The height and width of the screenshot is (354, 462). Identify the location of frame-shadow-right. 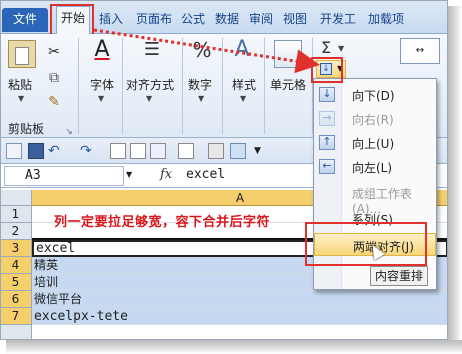
(455, 180).